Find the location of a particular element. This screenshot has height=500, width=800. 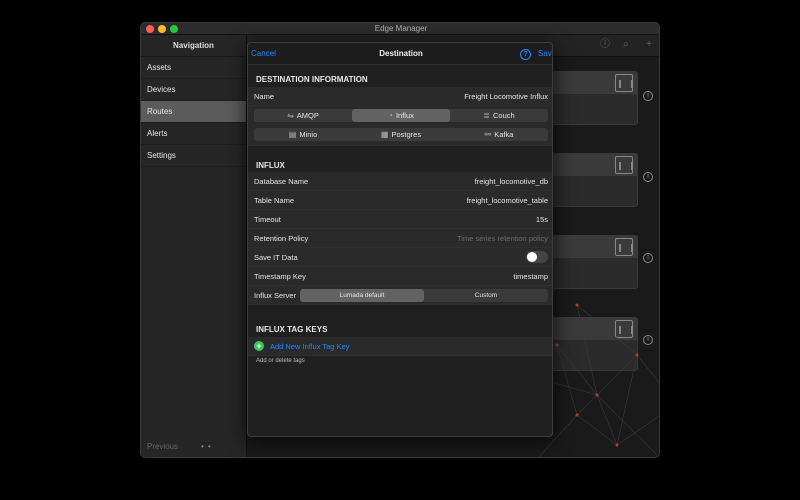

name-field: Freight Locomotive Influx is located at coordinates (506, 96).